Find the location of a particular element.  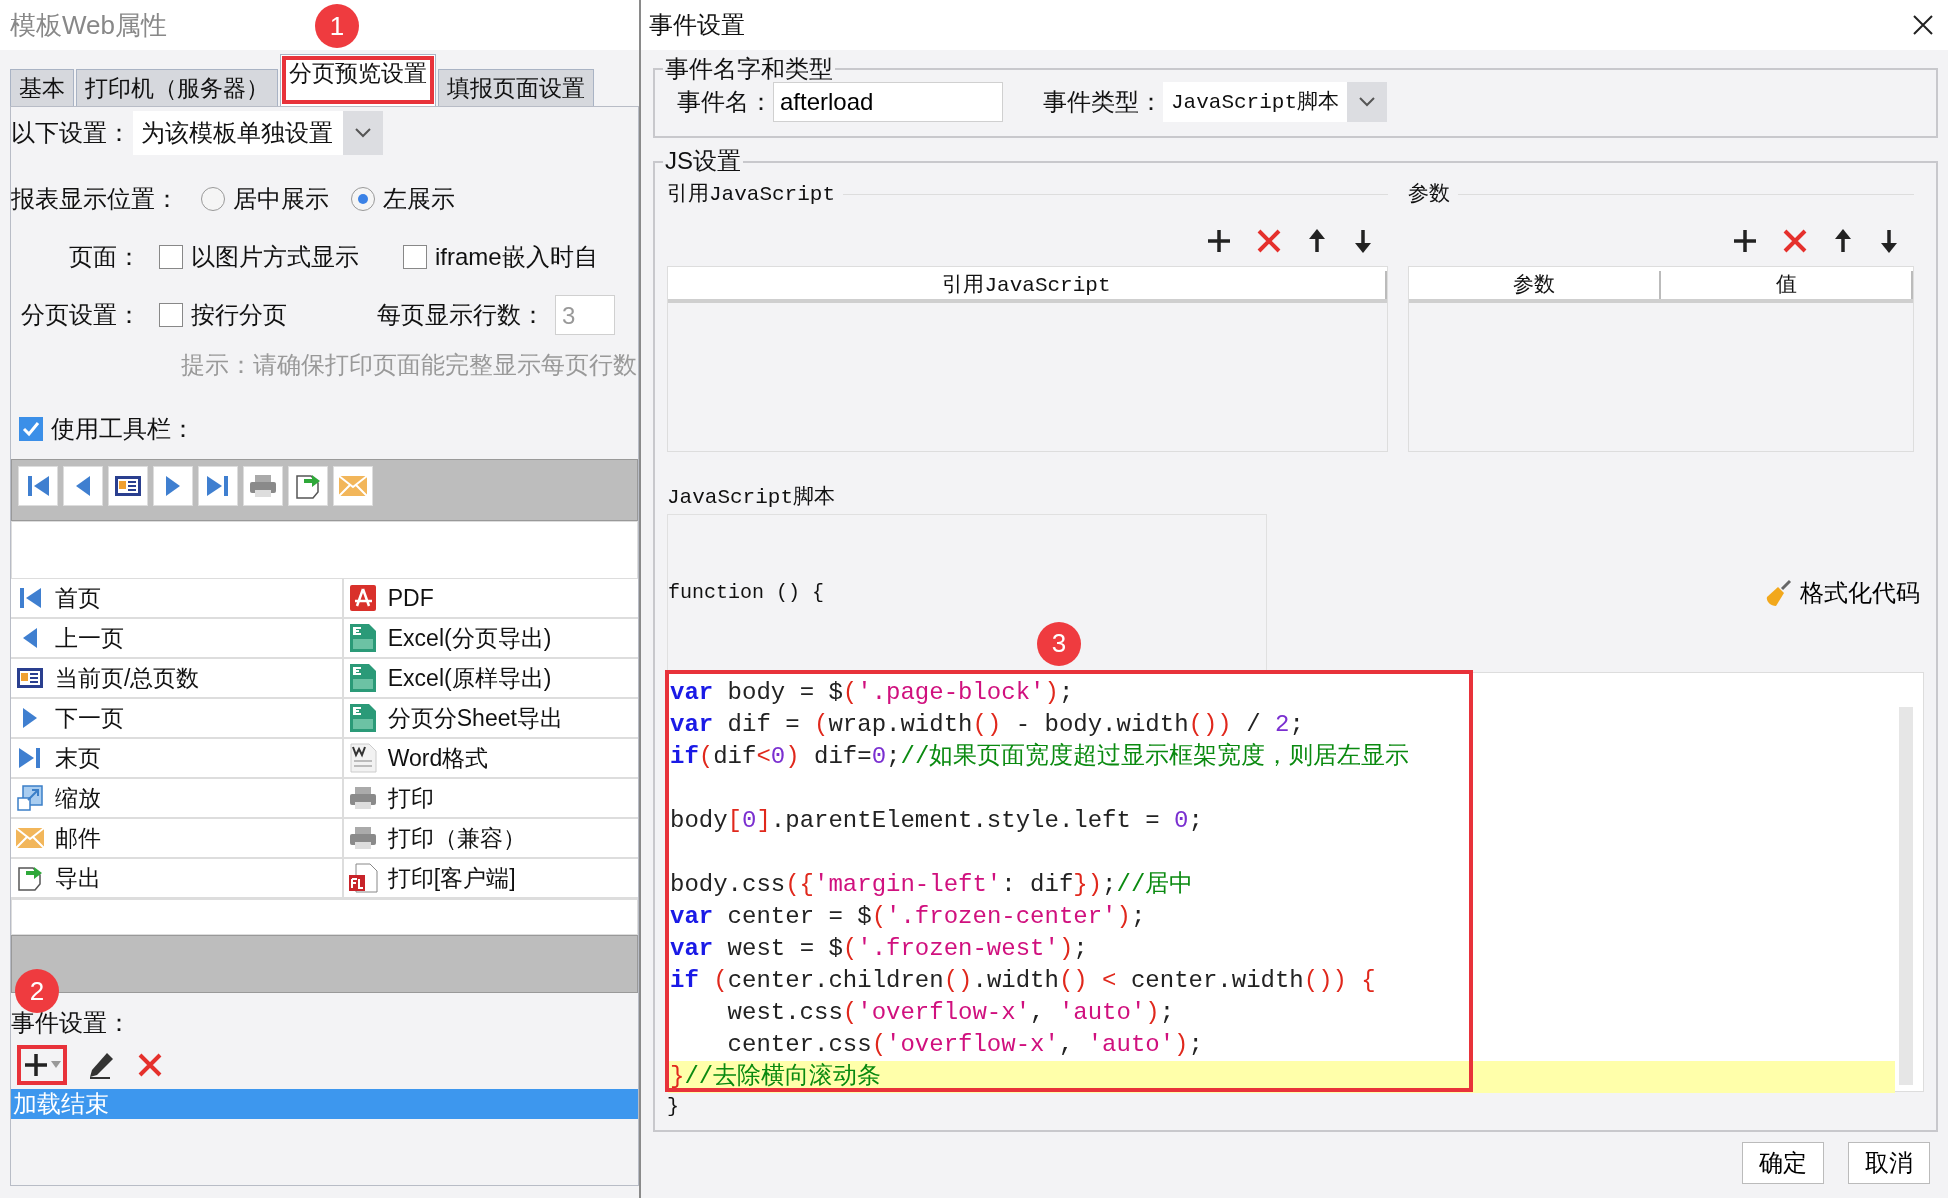

move-up-icon is located at coordinates (1843, 241).